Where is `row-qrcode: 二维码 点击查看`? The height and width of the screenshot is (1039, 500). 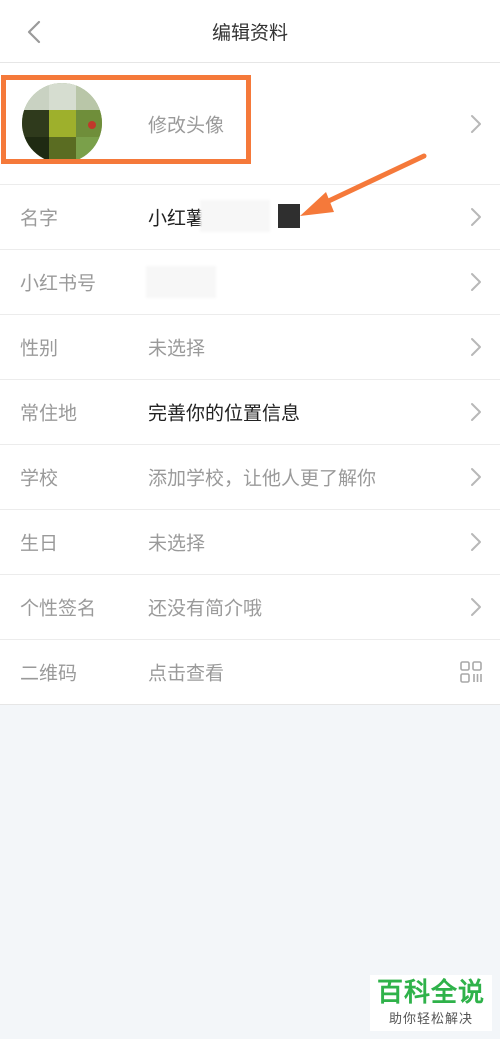 row-qrcode: 二维码 点击查看 is located at coordinates (250, 672).